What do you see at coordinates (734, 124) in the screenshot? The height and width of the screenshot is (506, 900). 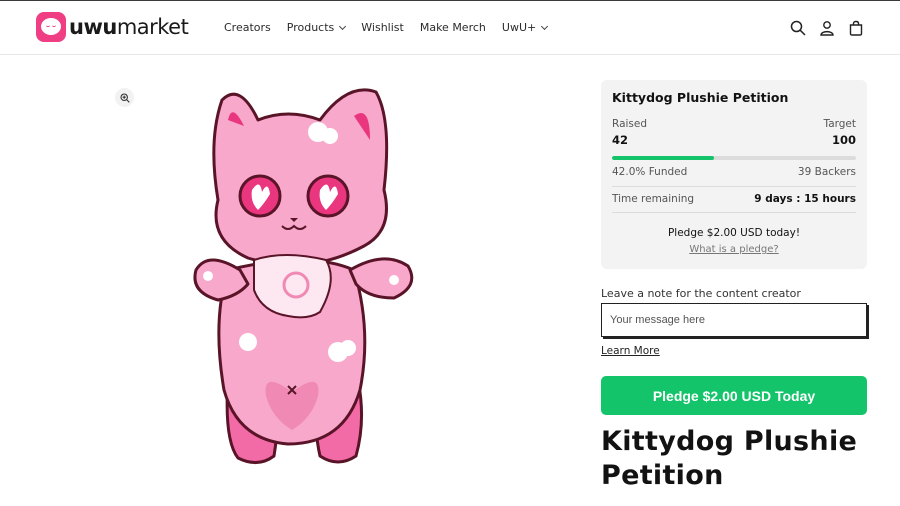 I see `raised-target-labels: Raised Target` at bounding box center [734, 124].